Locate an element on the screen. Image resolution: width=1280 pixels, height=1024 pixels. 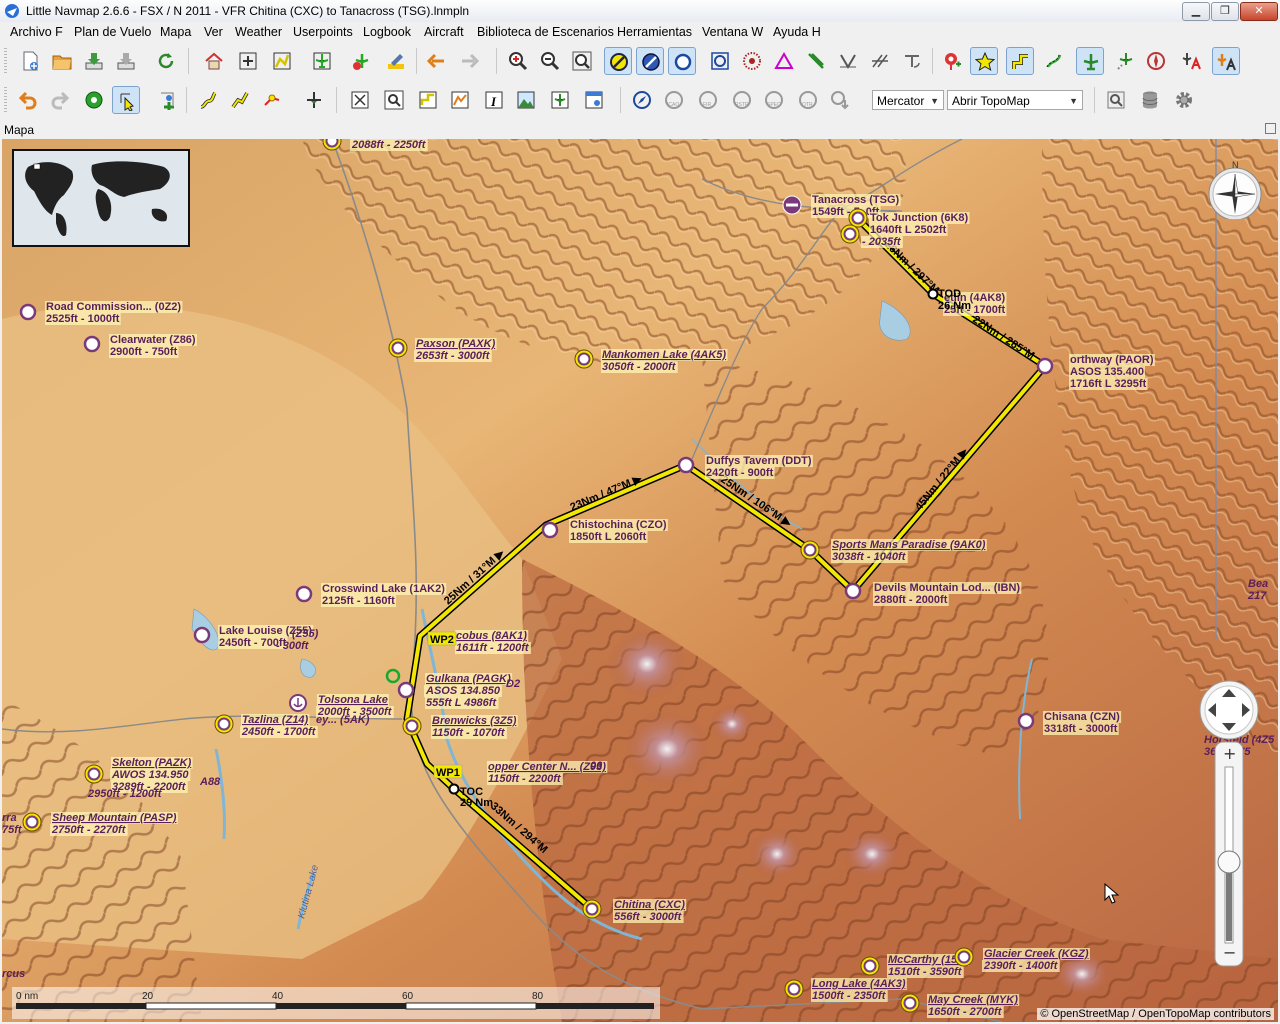
show-vor-rose-button is located at coordinates (720, 61).